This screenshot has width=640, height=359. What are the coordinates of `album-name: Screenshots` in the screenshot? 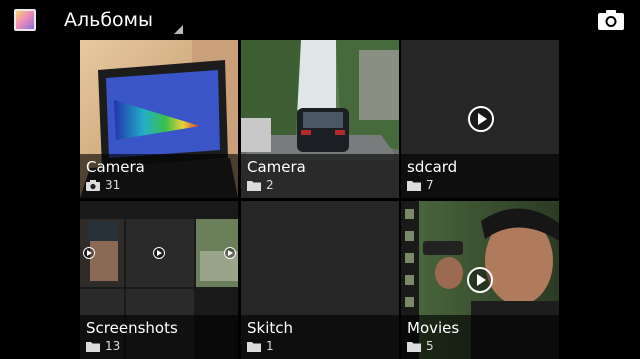 It's located at (132, 328).